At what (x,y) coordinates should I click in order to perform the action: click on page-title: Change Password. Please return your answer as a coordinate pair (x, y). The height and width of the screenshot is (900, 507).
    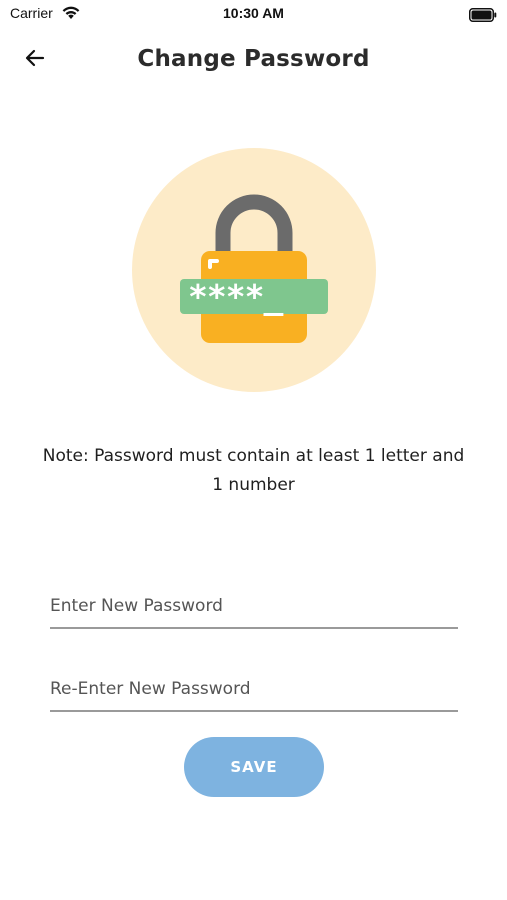
    Looking at the image, I should click on (253, 59).